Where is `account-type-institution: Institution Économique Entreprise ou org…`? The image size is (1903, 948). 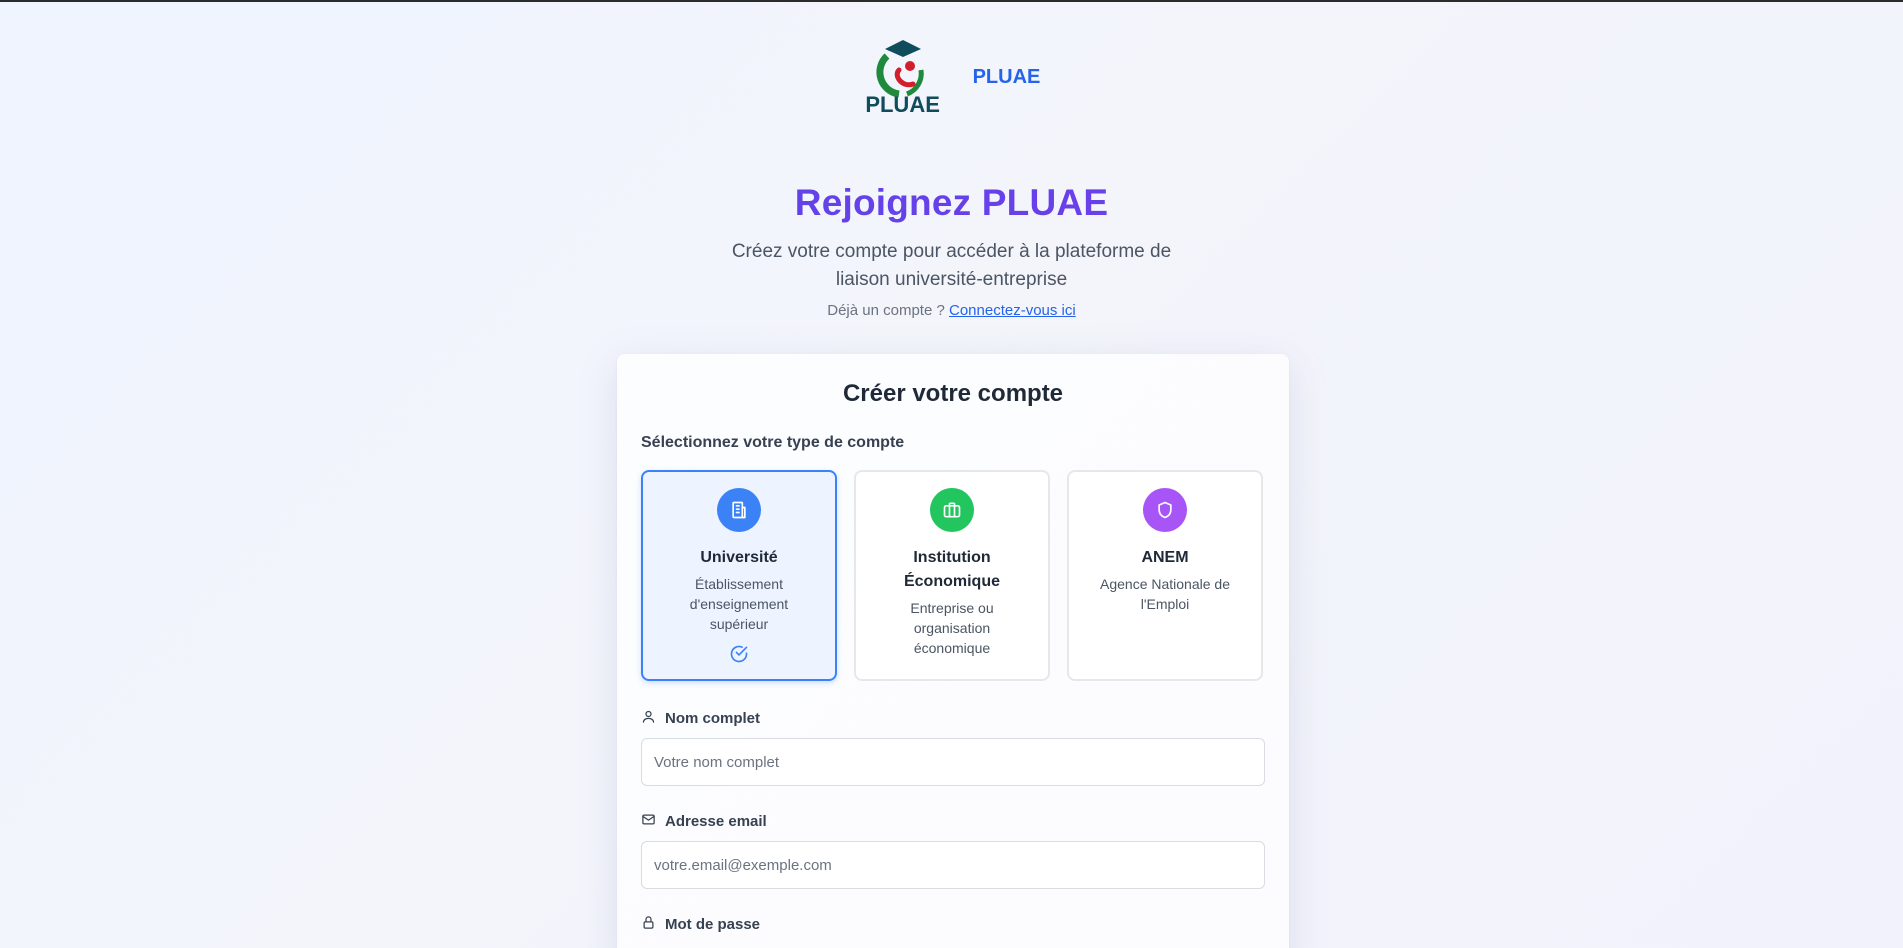 account-type-institution: Institution Économique Entreprise ou org… is located at coordinates (952, 575).